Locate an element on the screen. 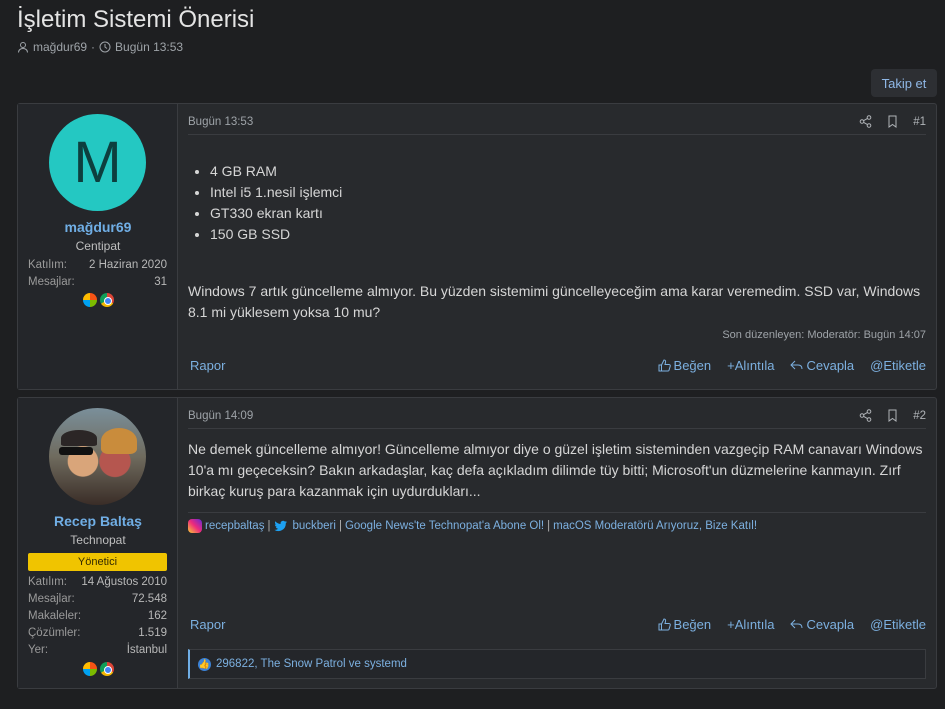  user-icon is located at coordinates (23, 47).